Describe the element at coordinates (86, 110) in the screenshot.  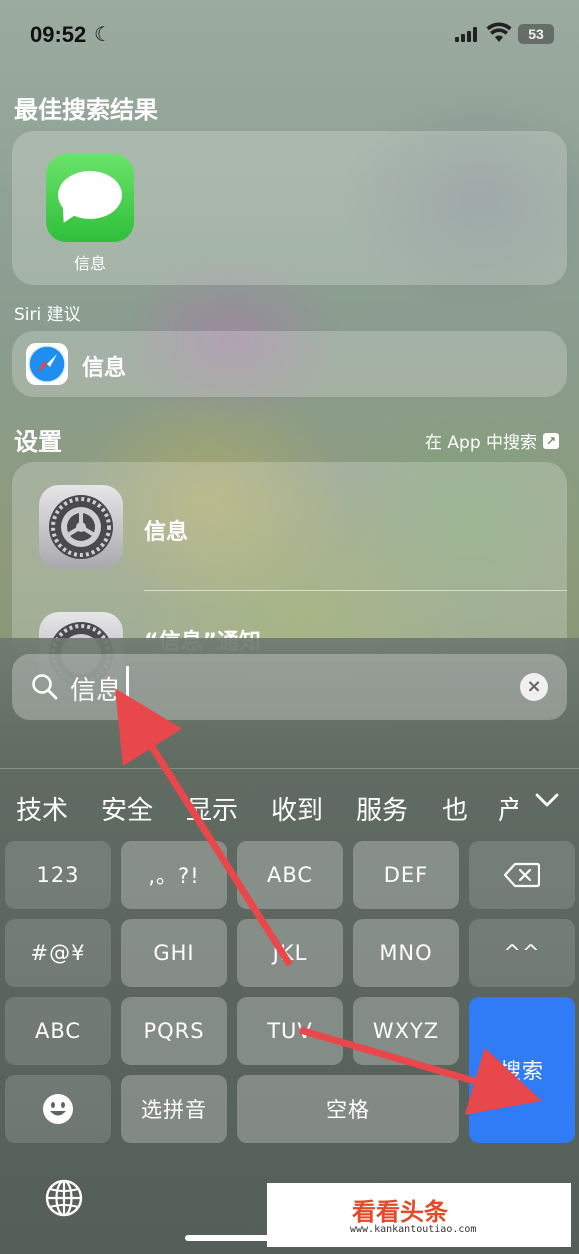
I see `best-result-title: 最佳搜索结果` at that location.